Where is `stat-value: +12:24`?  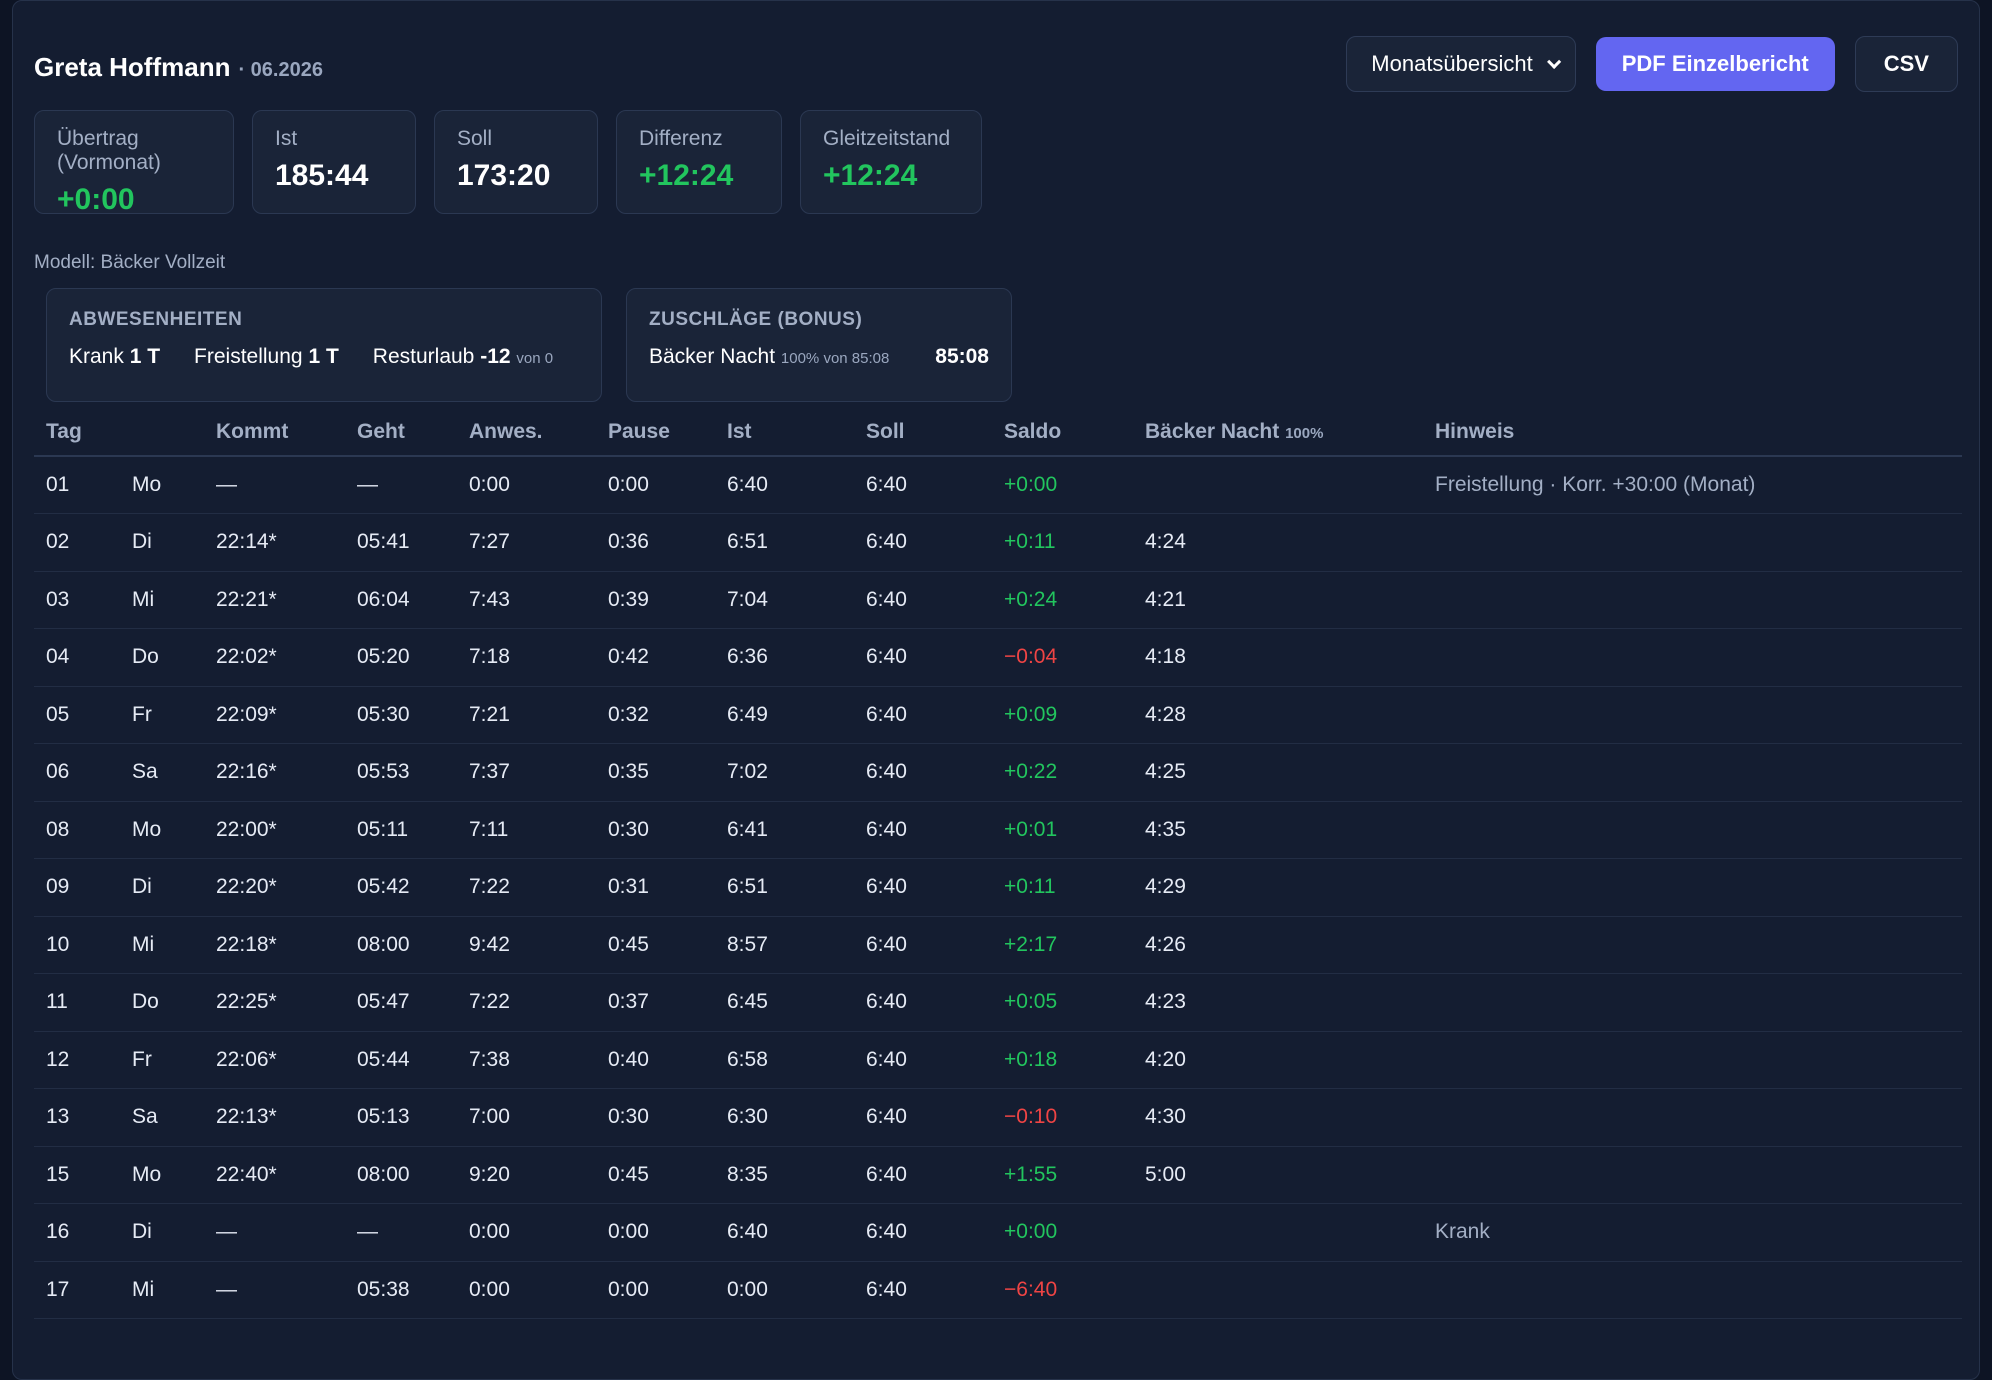
stat-value: +12:24 is located at coordinates (870, 175).